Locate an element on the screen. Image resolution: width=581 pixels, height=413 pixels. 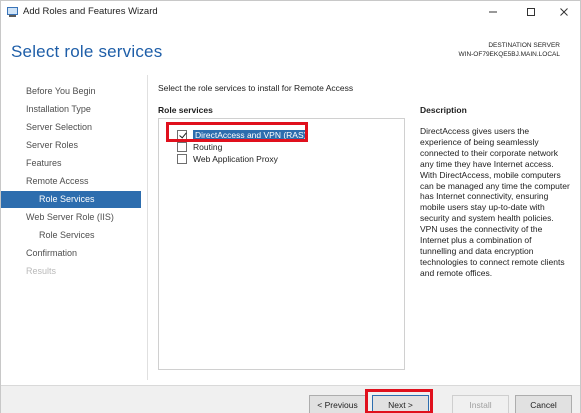
close-icon is located at coordinates (564, 12).